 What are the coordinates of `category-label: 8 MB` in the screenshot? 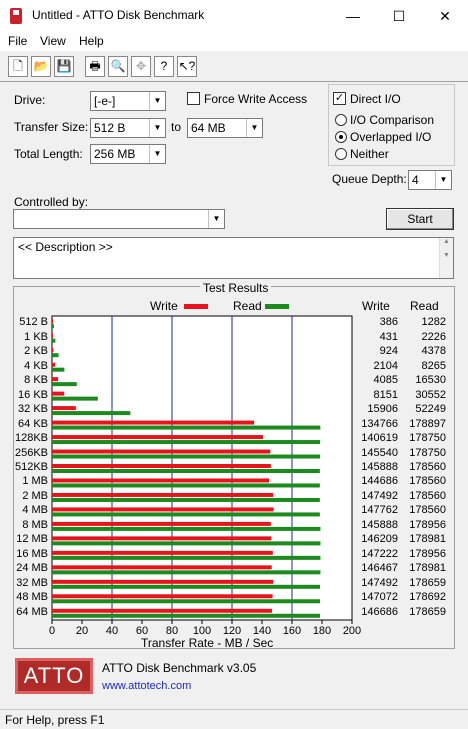 It's located at (35, 524).